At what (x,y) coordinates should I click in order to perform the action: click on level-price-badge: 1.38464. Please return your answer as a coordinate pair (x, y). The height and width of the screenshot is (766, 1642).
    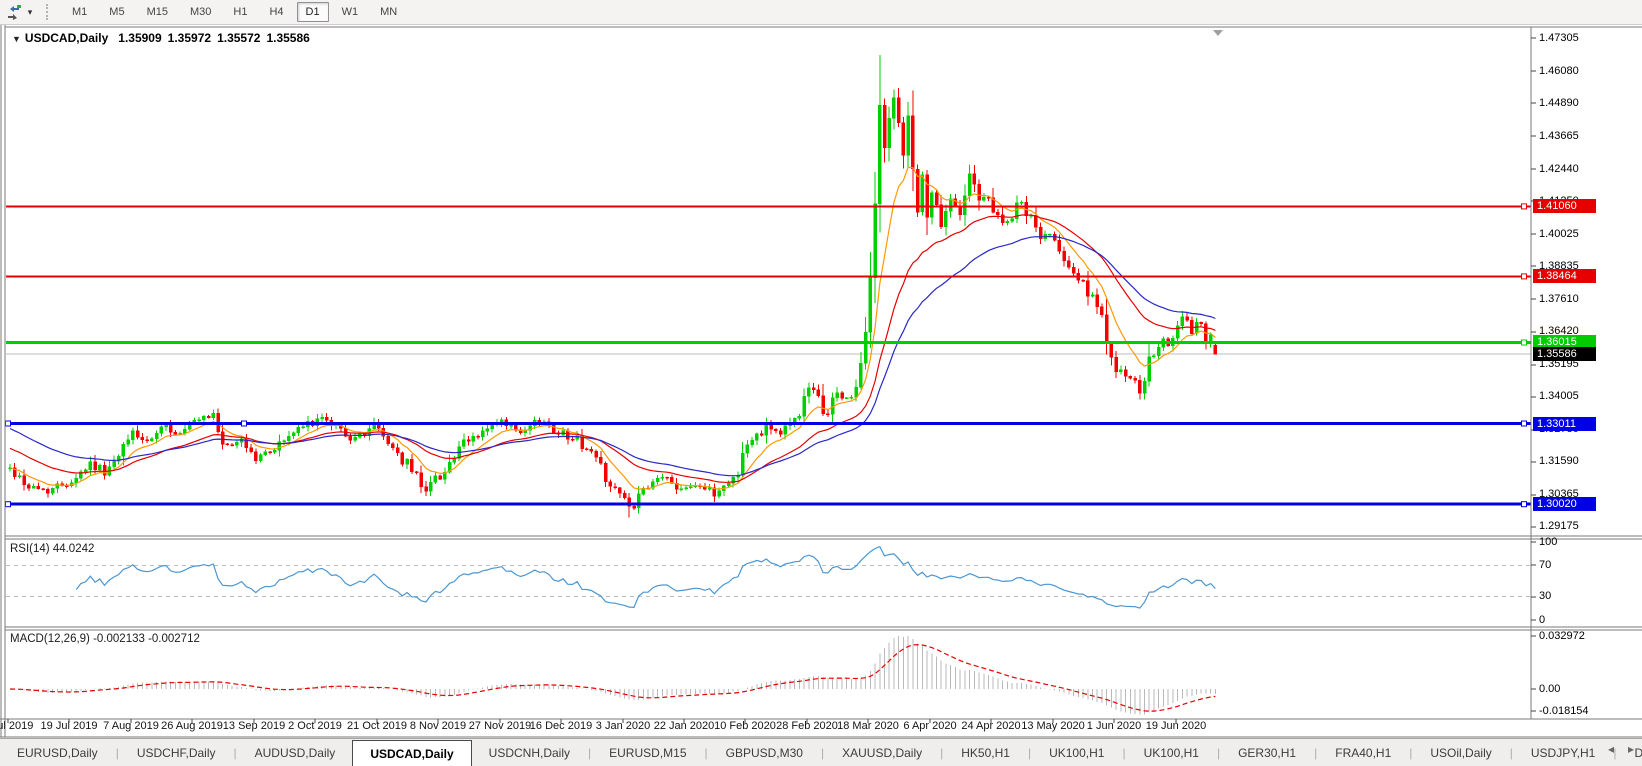
    Looking at the image, I should click on (1564, 276).